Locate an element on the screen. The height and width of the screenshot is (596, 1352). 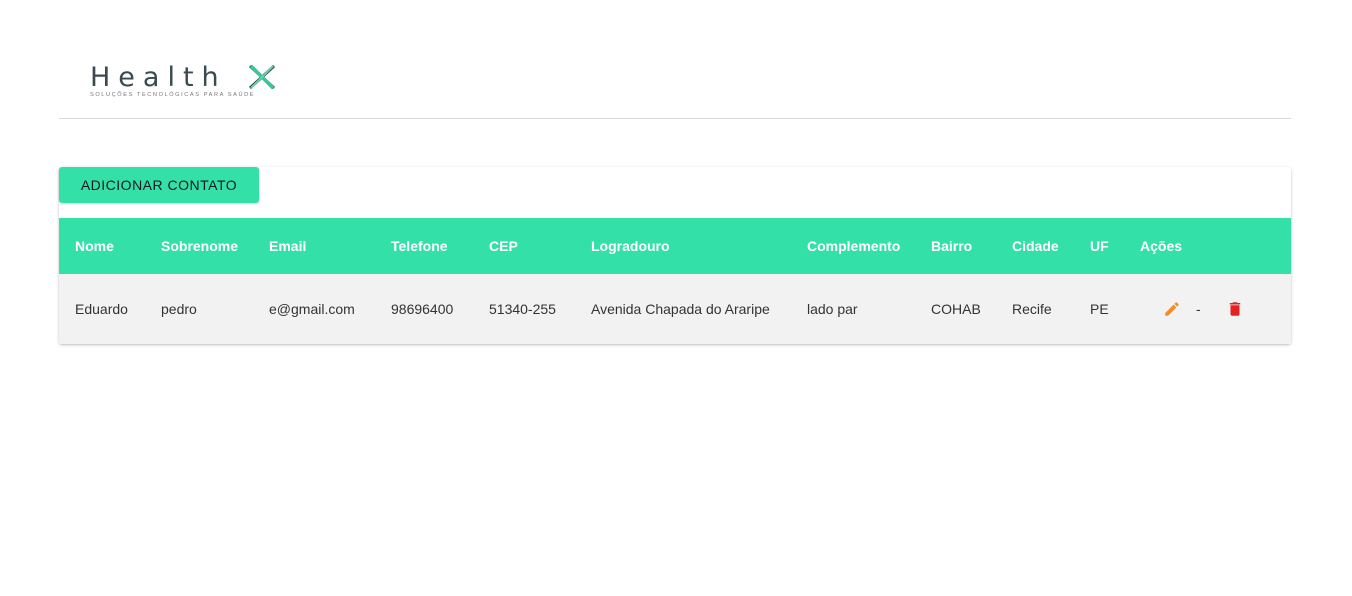
add-contact-button: ADICIONAR CONTATO is located at coordinates (159, 185).